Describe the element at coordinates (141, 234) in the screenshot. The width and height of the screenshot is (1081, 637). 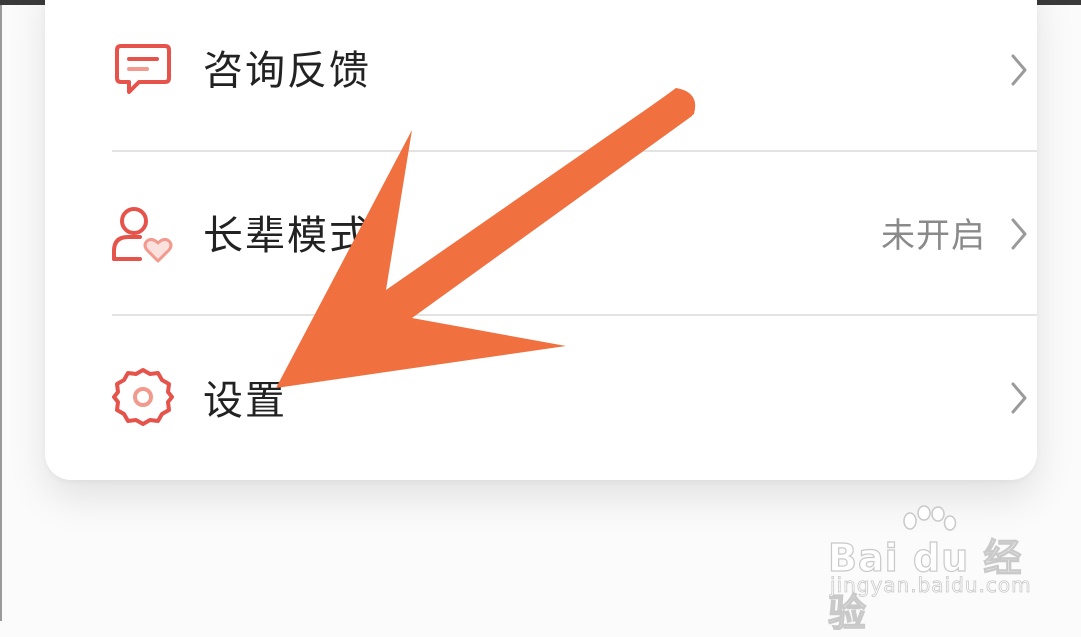
I see `elder-mode-person-heart-icon` at that location.